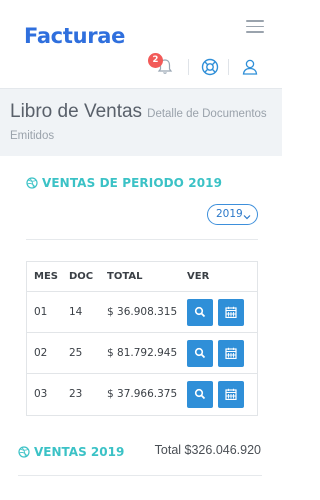 Image resolution: width=320 pixels, height=500 pixels. Describe the element at coordinates (76, 353) in the screenshot. I see `cell-doc: 25` at that location.